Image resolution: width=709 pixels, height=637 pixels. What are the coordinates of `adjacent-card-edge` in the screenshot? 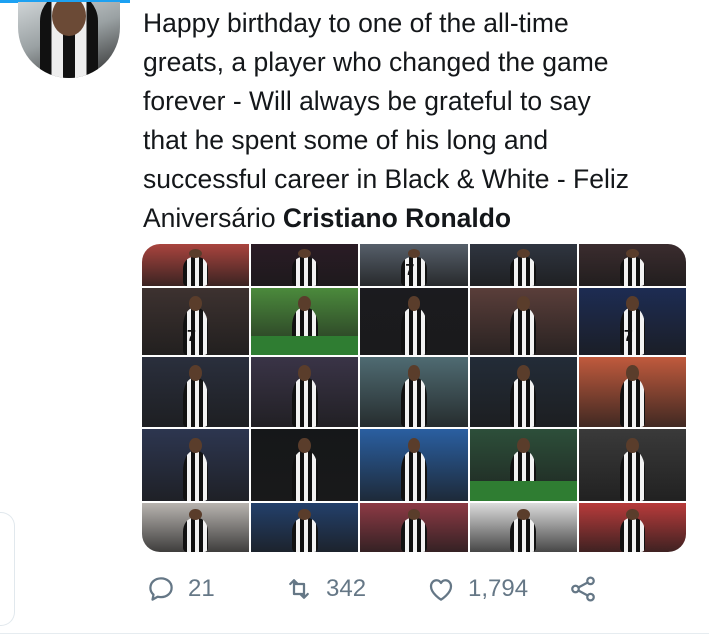 It's located at (7, 569).